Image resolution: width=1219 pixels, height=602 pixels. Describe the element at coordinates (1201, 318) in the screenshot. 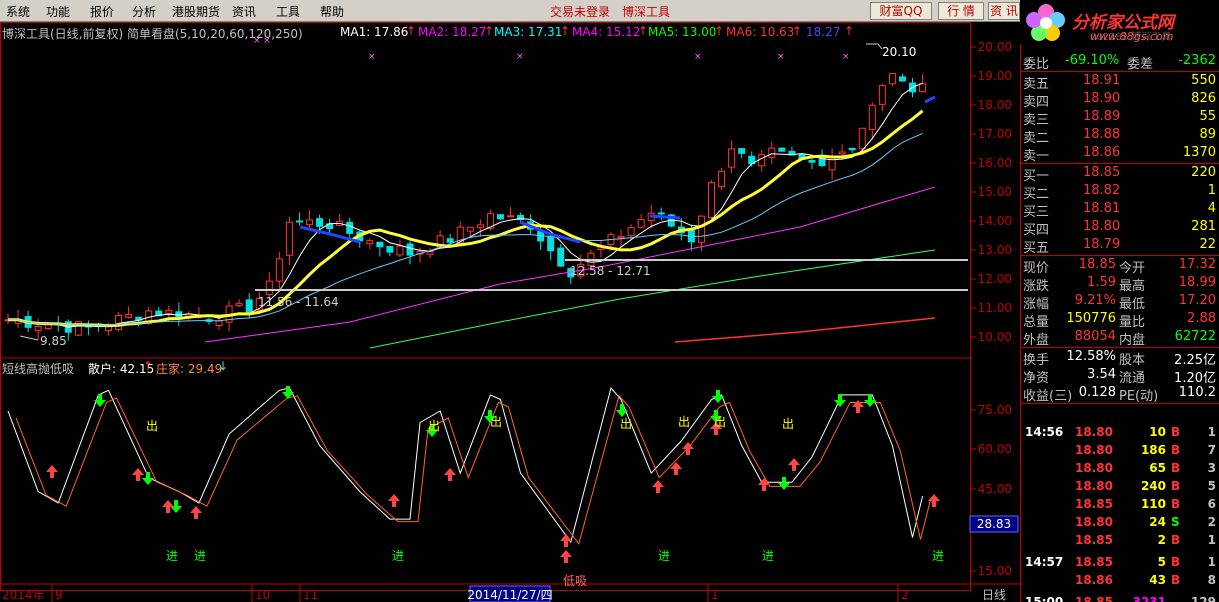

I see `stat-value: 2.88` at that location.